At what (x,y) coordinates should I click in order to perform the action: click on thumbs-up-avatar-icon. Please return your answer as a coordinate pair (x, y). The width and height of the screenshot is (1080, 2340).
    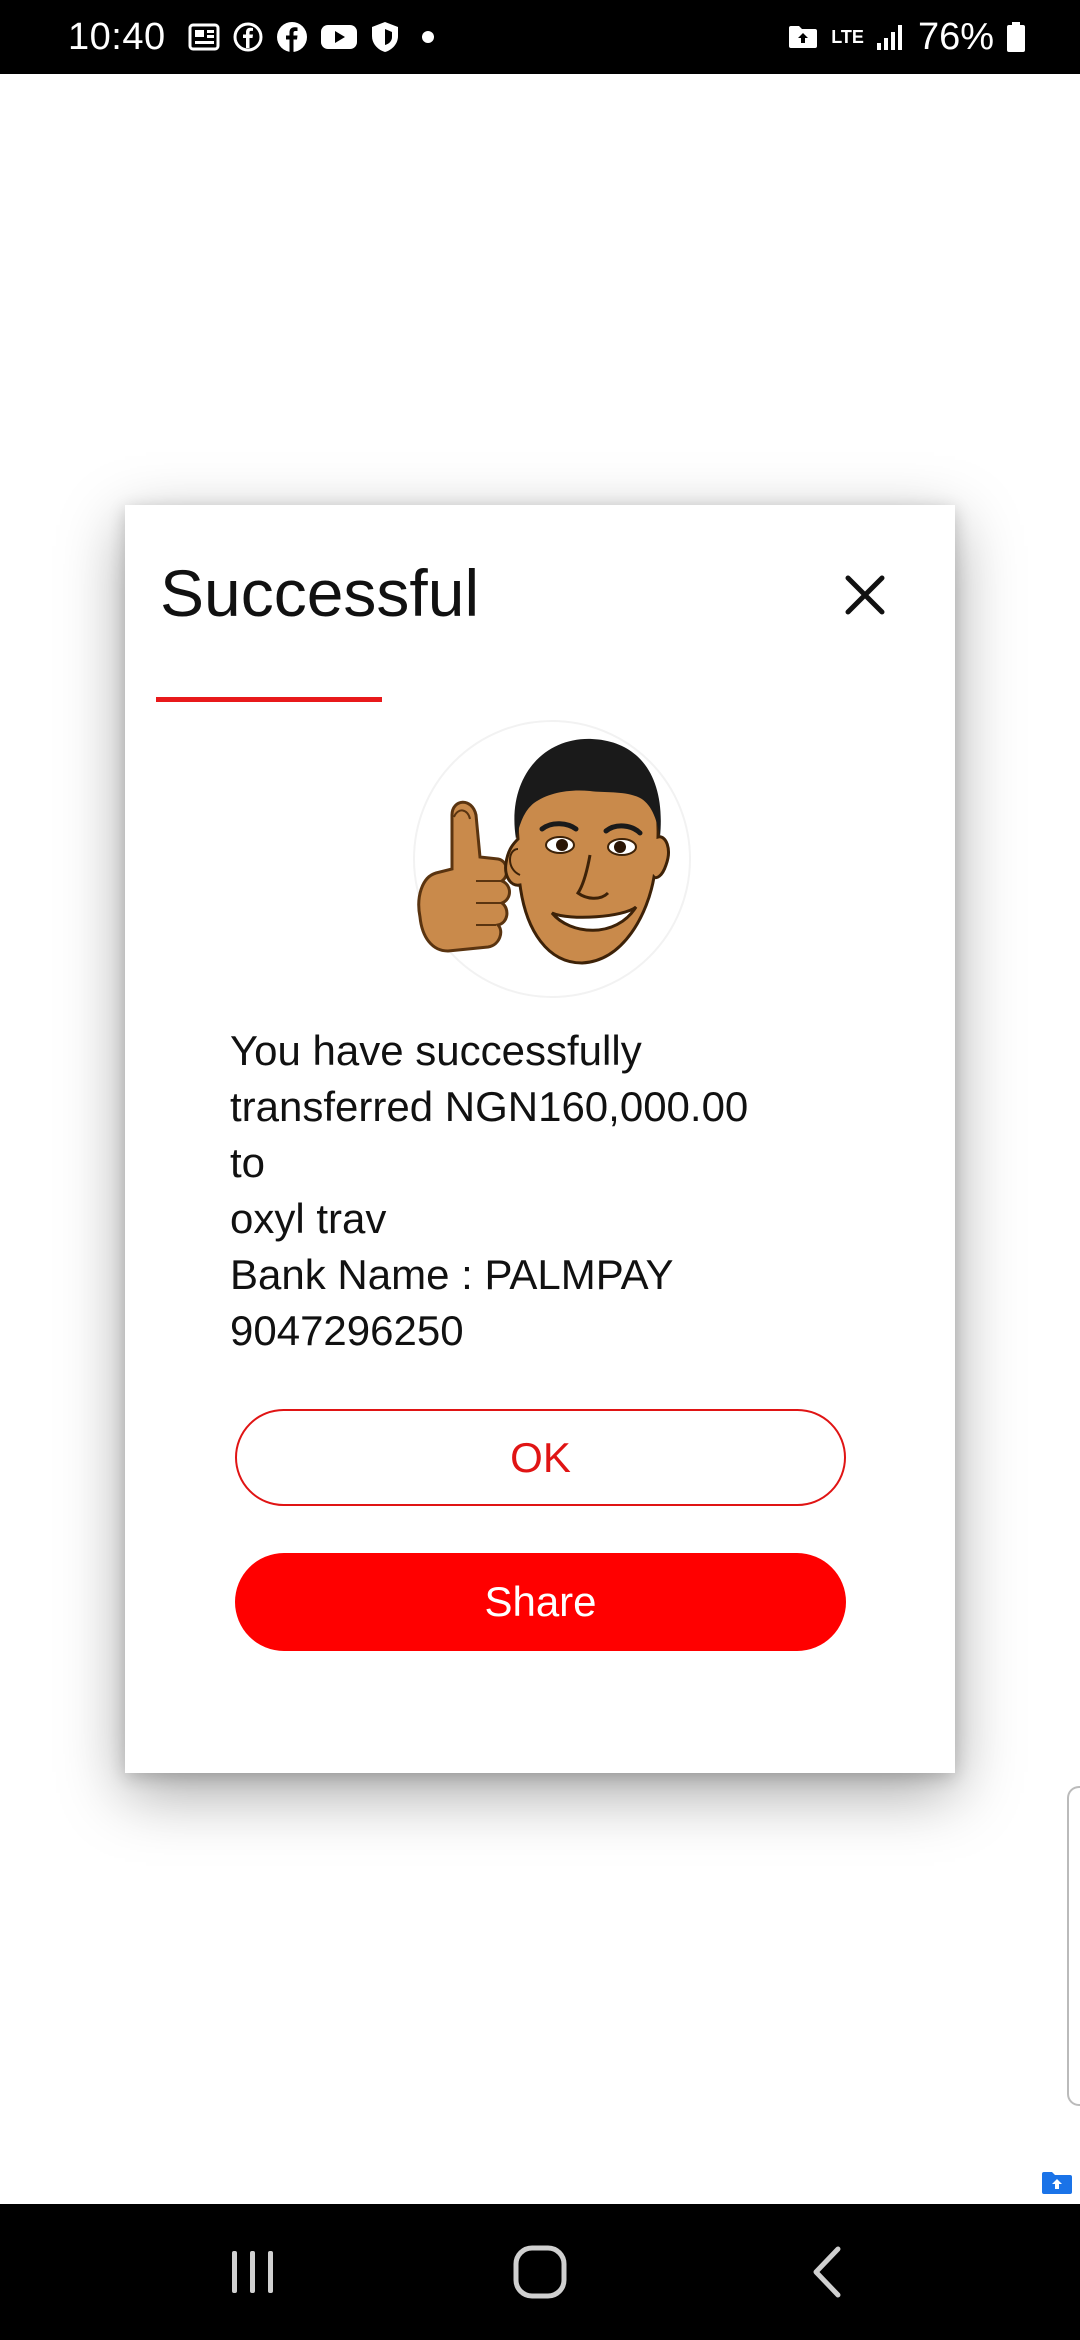
    Looking at the image, I should click on (552, 859).